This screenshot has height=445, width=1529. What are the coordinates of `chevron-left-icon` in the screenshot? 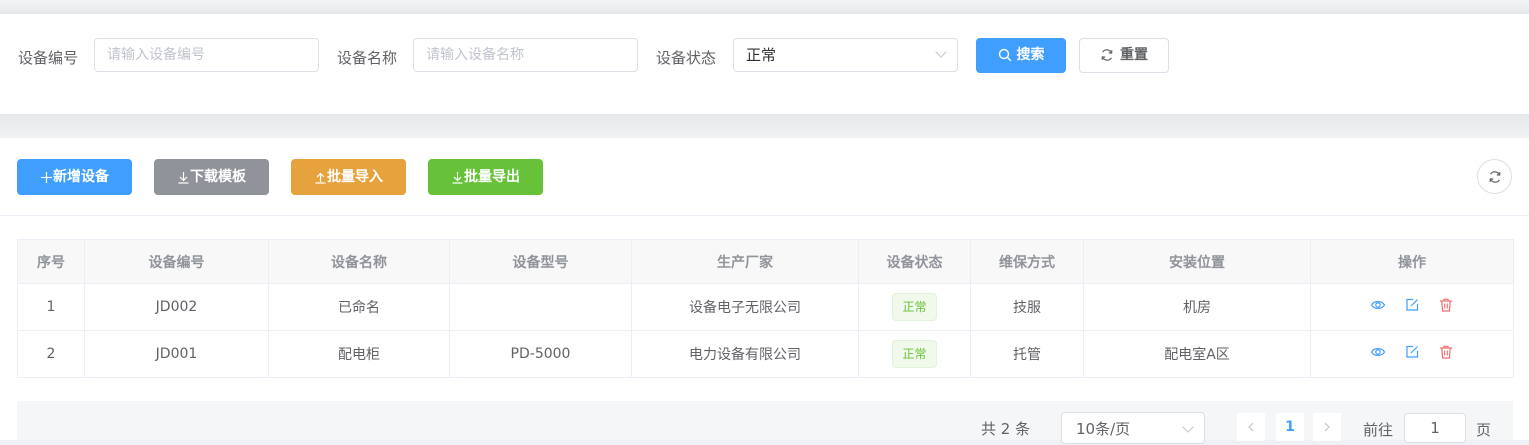 It's located at (1251, 427).